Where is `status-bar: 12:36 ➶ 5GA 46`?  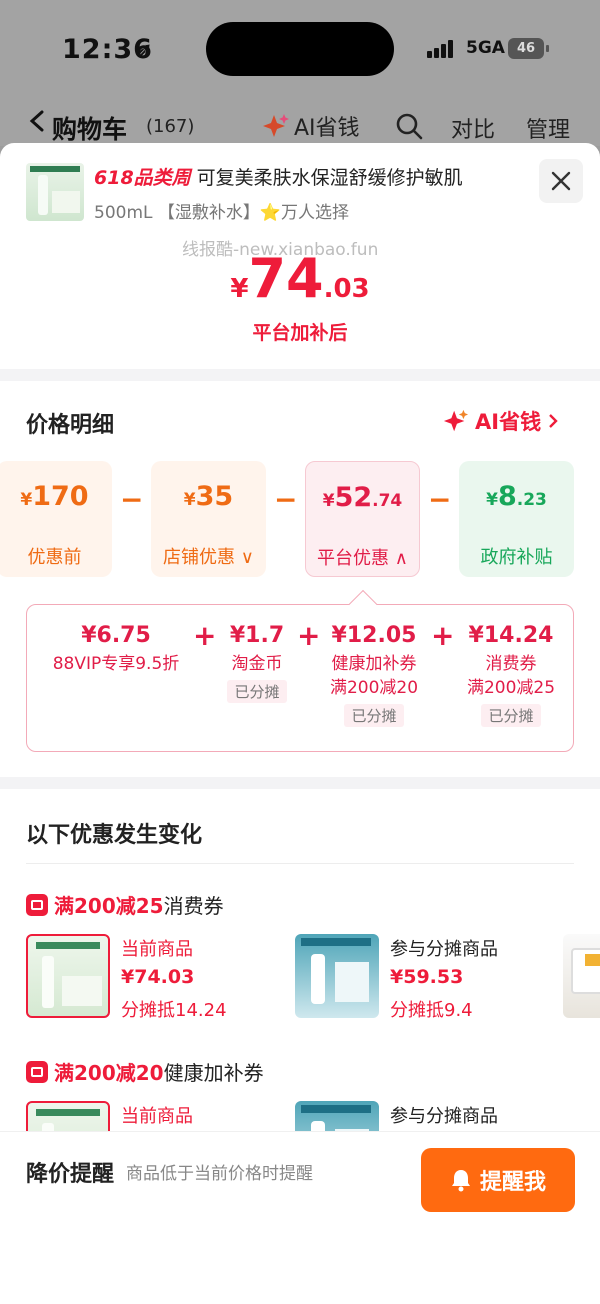
status-bar: 12:36 ➶ 5GA 46 is located at coordinates (300, 50).